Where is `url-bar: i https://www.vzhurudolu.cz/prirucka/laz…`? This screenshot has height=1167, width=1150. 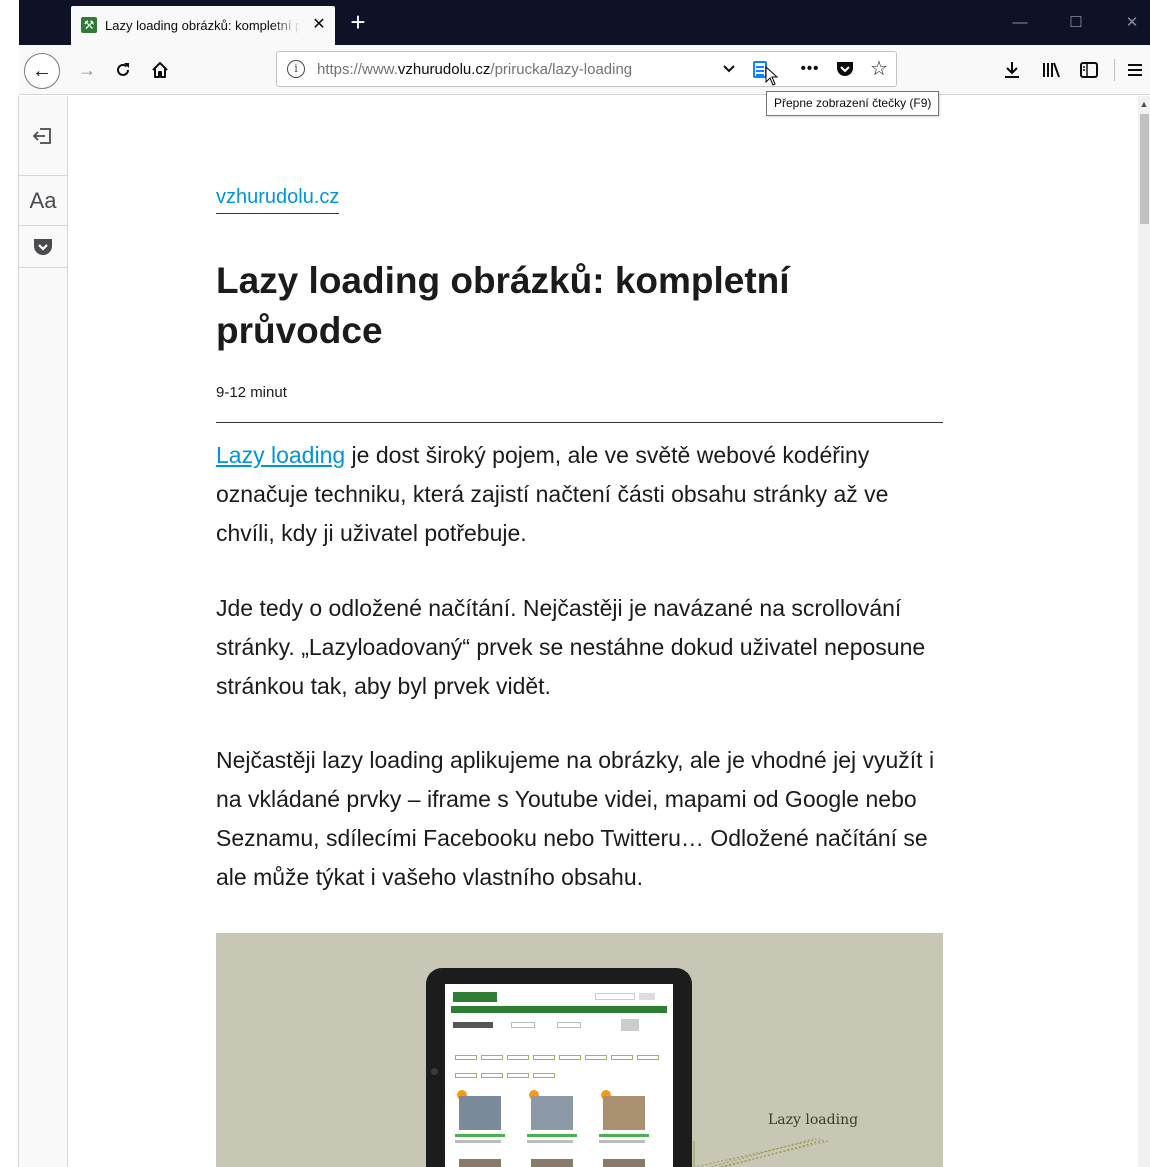
url-bar: i https://www.vzhurudolu.cz/prirucka/laz… is located at coordinates (586, 69).